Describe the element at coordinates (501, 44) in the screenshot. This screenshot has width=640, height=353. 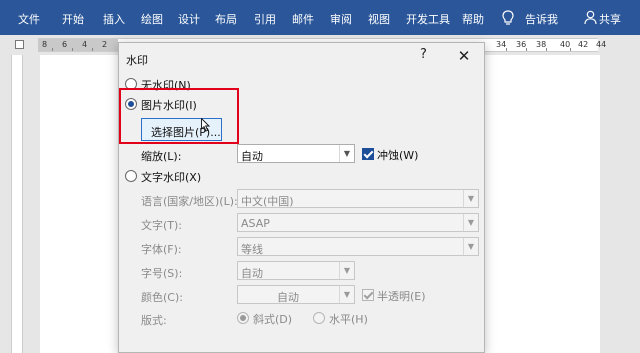
I see `ruler-number: 34` at that location.